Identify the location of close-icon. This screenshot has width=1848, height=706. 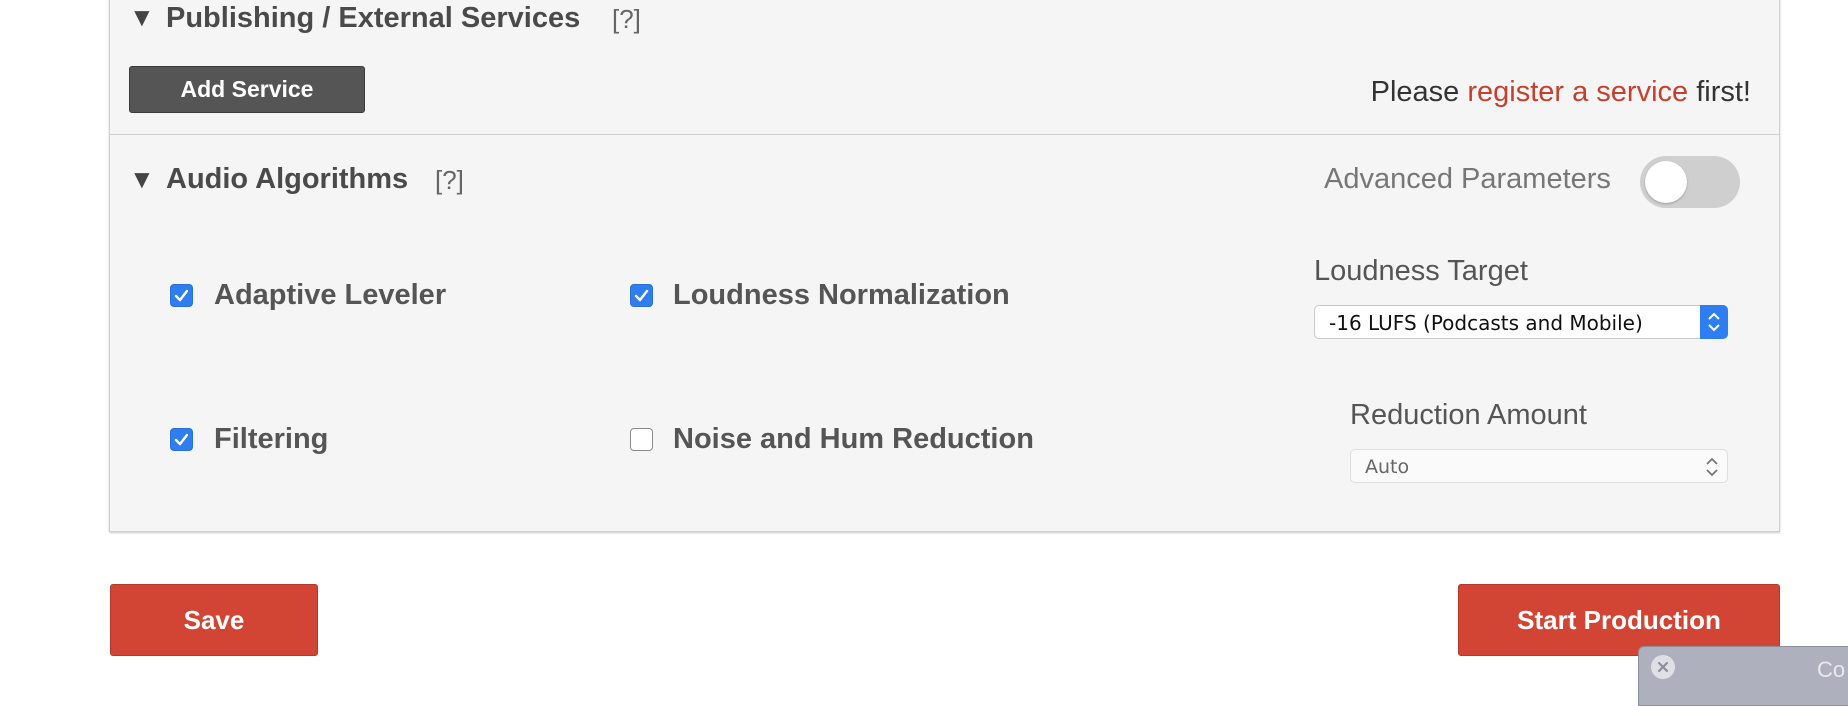
(1663, 667).